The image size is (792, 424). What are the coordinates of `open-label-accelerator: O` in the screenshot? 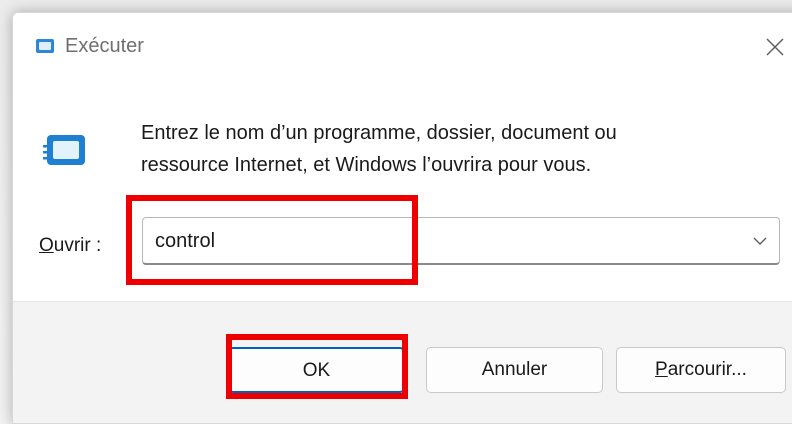 It's located at (46, 245).